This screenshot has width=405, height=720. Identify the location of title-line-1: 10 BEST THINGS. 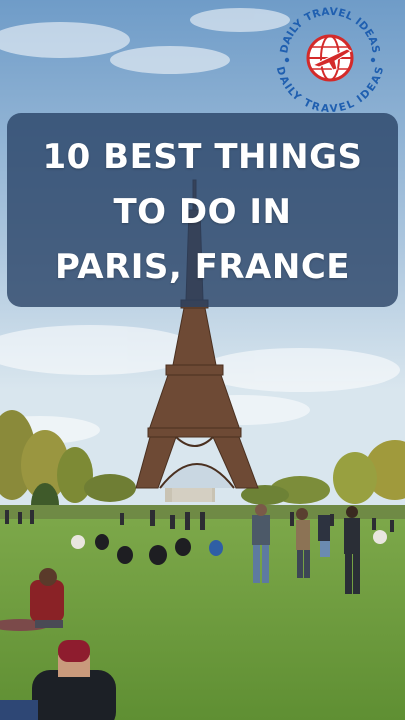
(202, 156).